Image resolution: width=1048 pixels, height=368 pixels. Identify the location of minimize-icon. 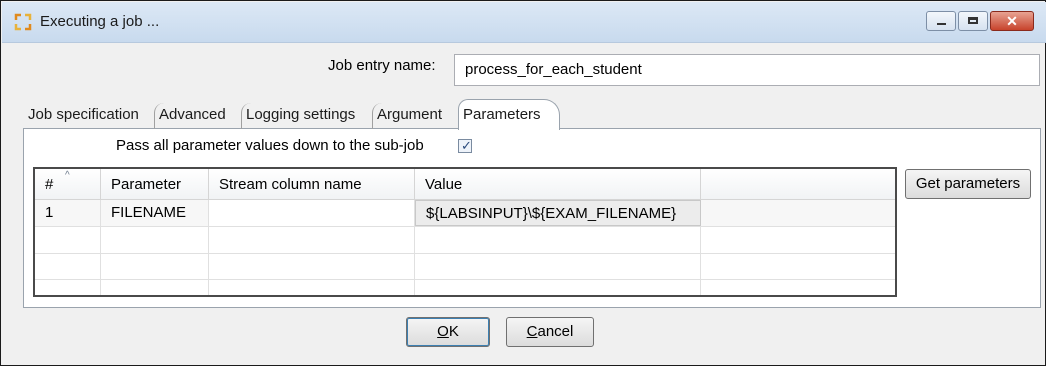
(941, 21).